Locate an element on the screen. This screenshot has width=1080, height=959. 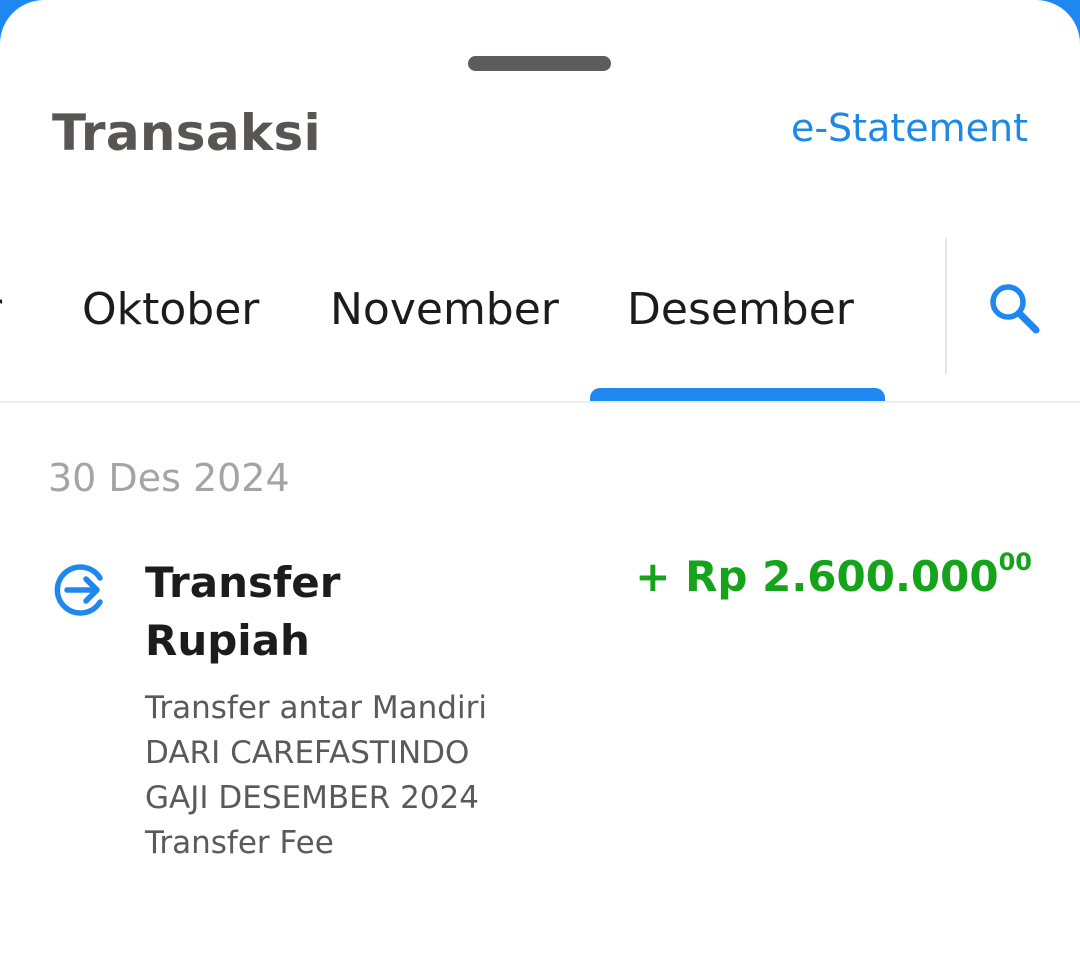
page-title: Transaksi is located at coordinates (186, 133).